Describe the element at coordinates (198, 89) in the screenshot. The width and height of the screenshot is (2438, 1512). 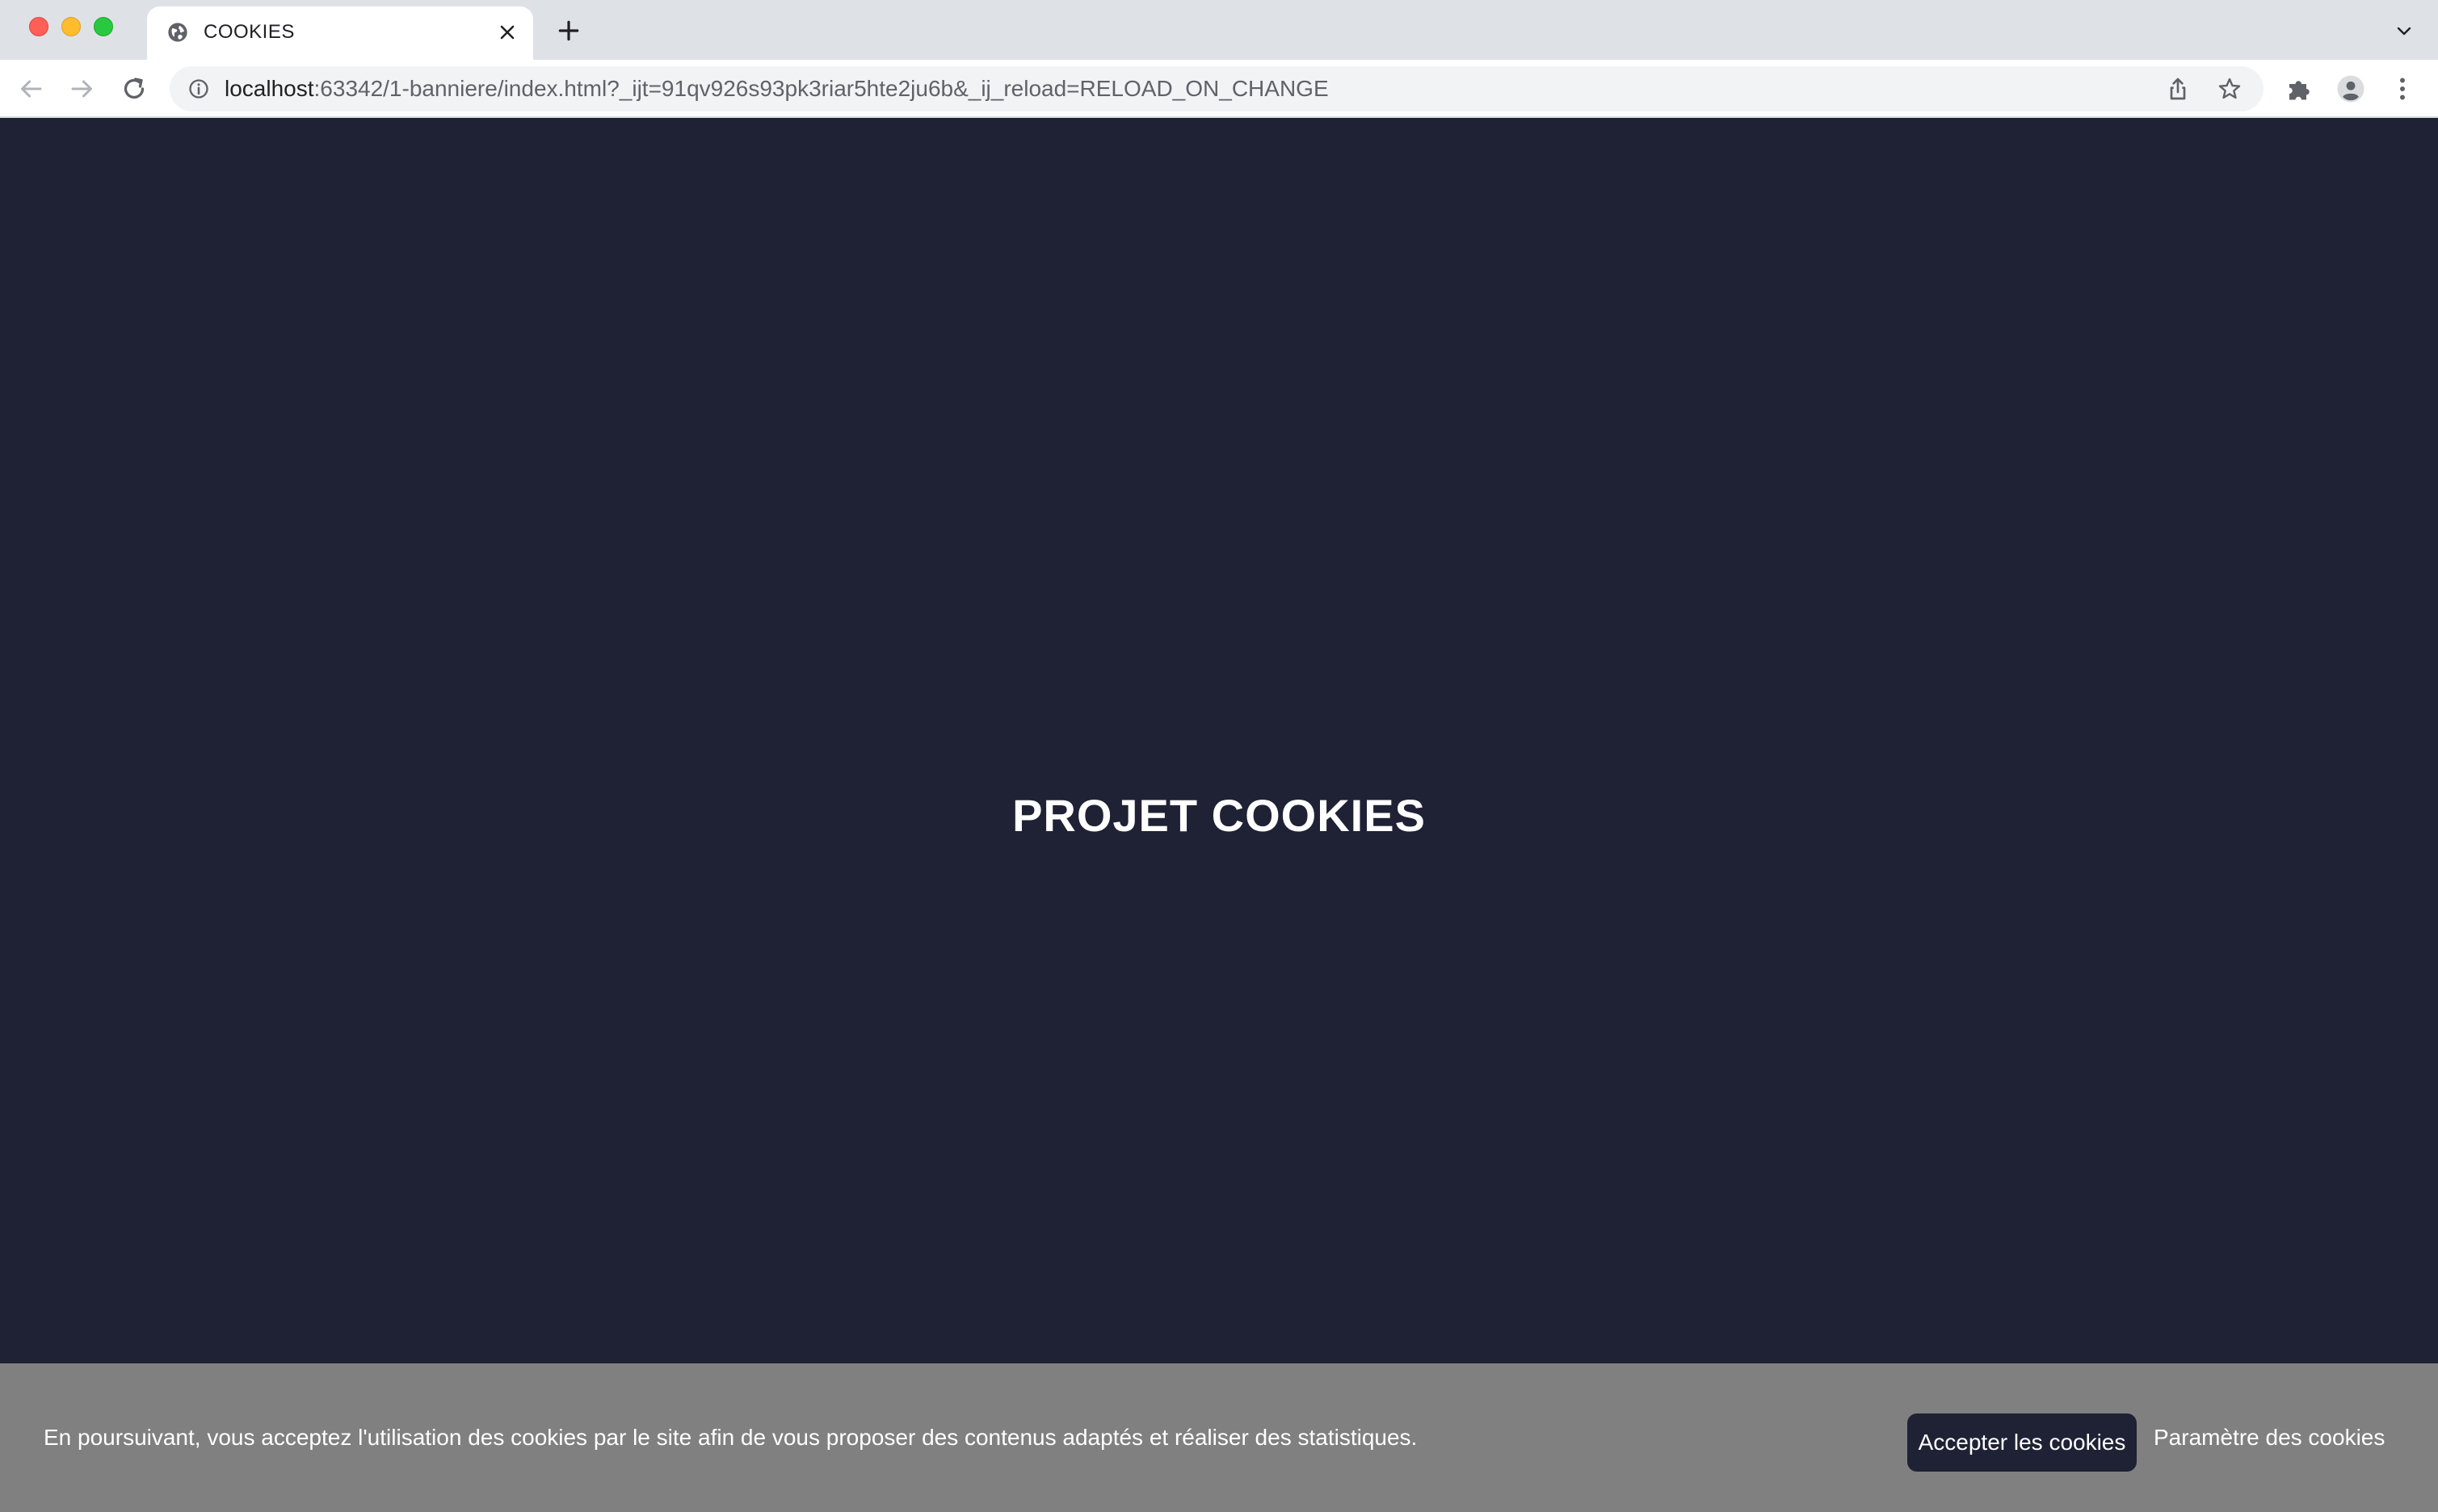
I see `info-icon` at that location.